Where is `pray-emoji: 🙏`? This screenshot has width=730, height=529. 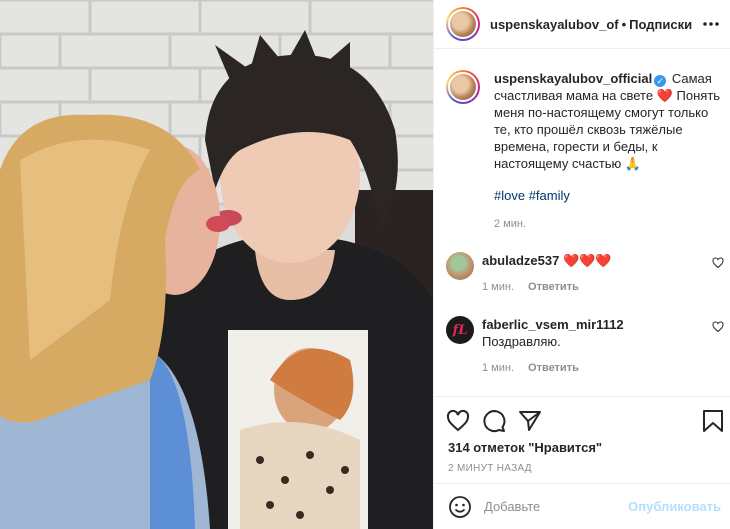
pray-emoji: 🙏 is located at coordinates (633, 163).